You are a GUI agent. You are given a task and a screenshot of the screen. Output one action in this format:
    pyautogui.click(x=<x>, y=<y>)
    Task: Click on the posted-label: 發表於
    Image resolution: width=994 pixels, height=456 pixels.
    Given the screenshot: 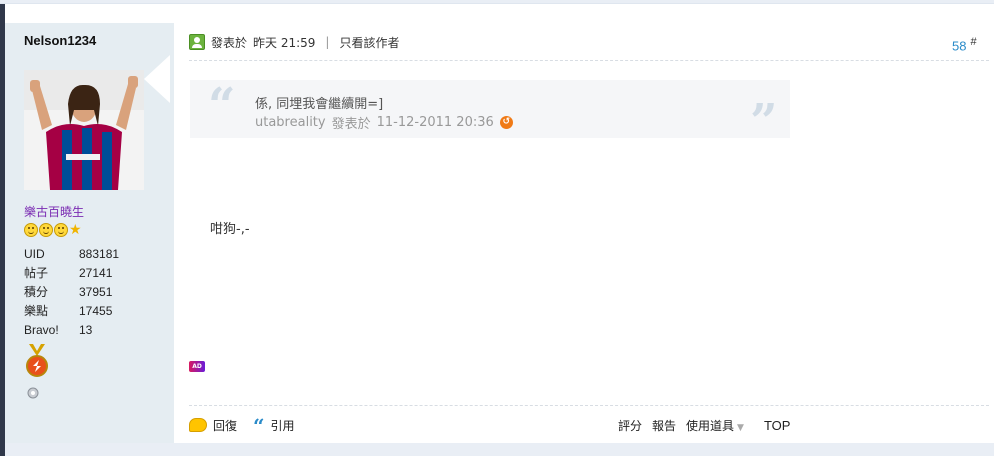 What is the action you would take?
    pyautogui.click(x=229, y=42)
    